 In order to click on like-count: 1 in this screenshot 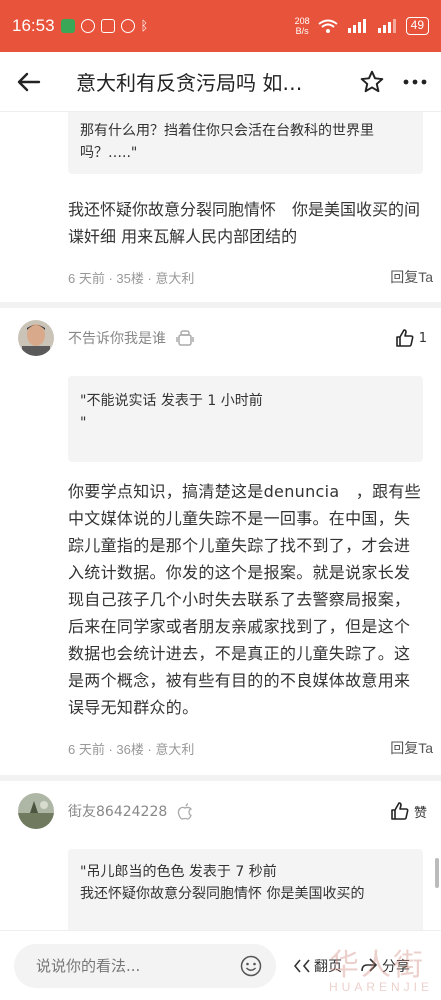, I will do `click(422, 338)`.